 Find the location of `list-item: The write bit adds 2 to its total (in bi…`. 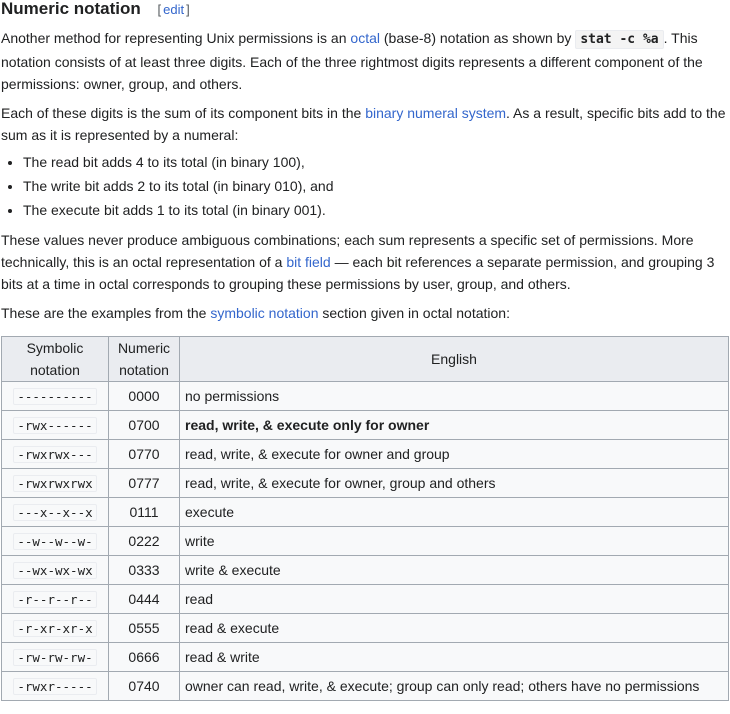

list-item: The write bit adds 2 to its total (in bi… is located at coordinates (376, 186).